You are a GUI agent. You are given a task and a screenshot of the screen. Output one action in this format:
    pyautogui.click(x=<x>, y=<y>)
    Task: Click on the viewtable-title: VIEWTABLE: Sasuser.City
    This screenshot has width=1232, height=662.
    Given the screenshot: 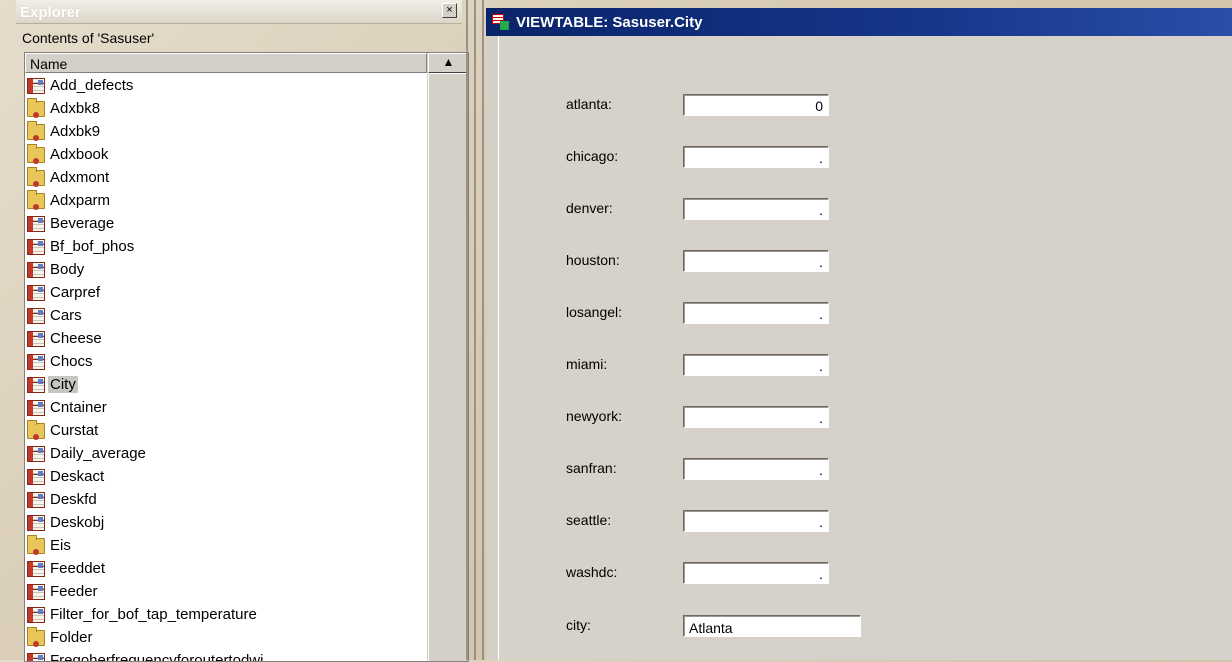 What is the action you would take?
    pyautogui.click(x=609, y=22)
    